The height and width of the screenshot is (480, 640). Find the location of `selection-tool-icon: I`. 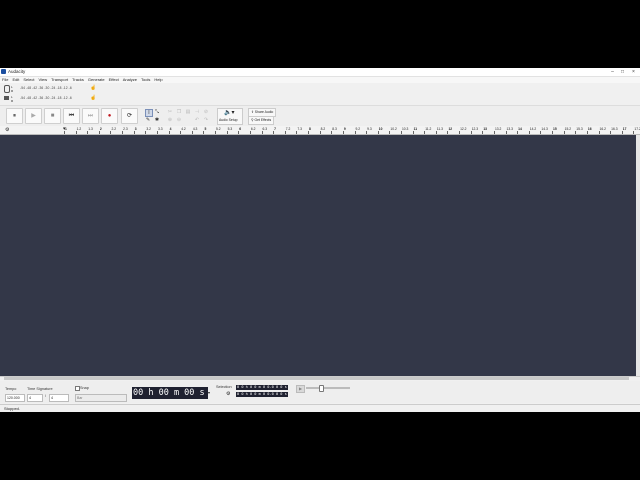

selection-tool-icon: I is located at coordinates (149, 113).